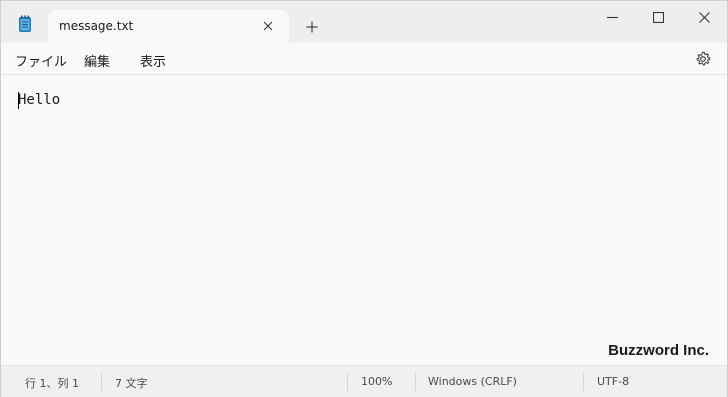  I want to click on tab-title: message.txt, so click(96, 26).